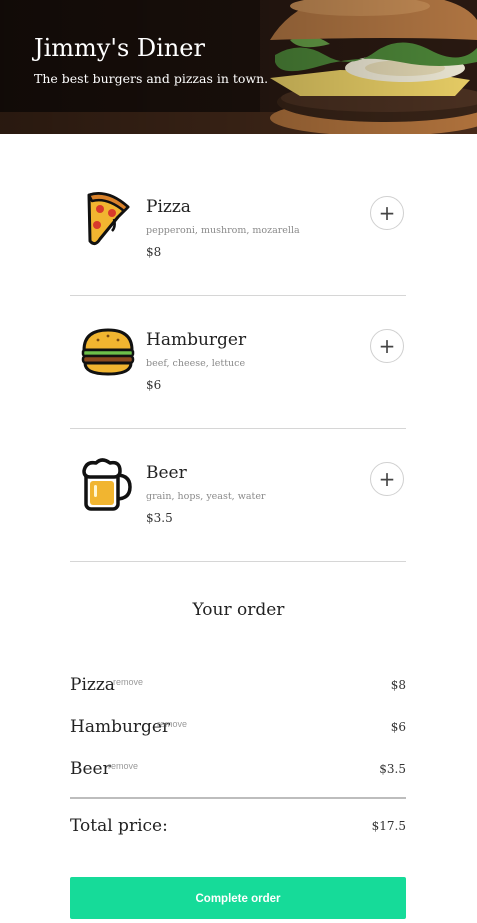 The image size is (477, 923). I want to click on menu-item-hamburger: Hamburger beef, cheese, lettuce $6 +, so click(238, 362).